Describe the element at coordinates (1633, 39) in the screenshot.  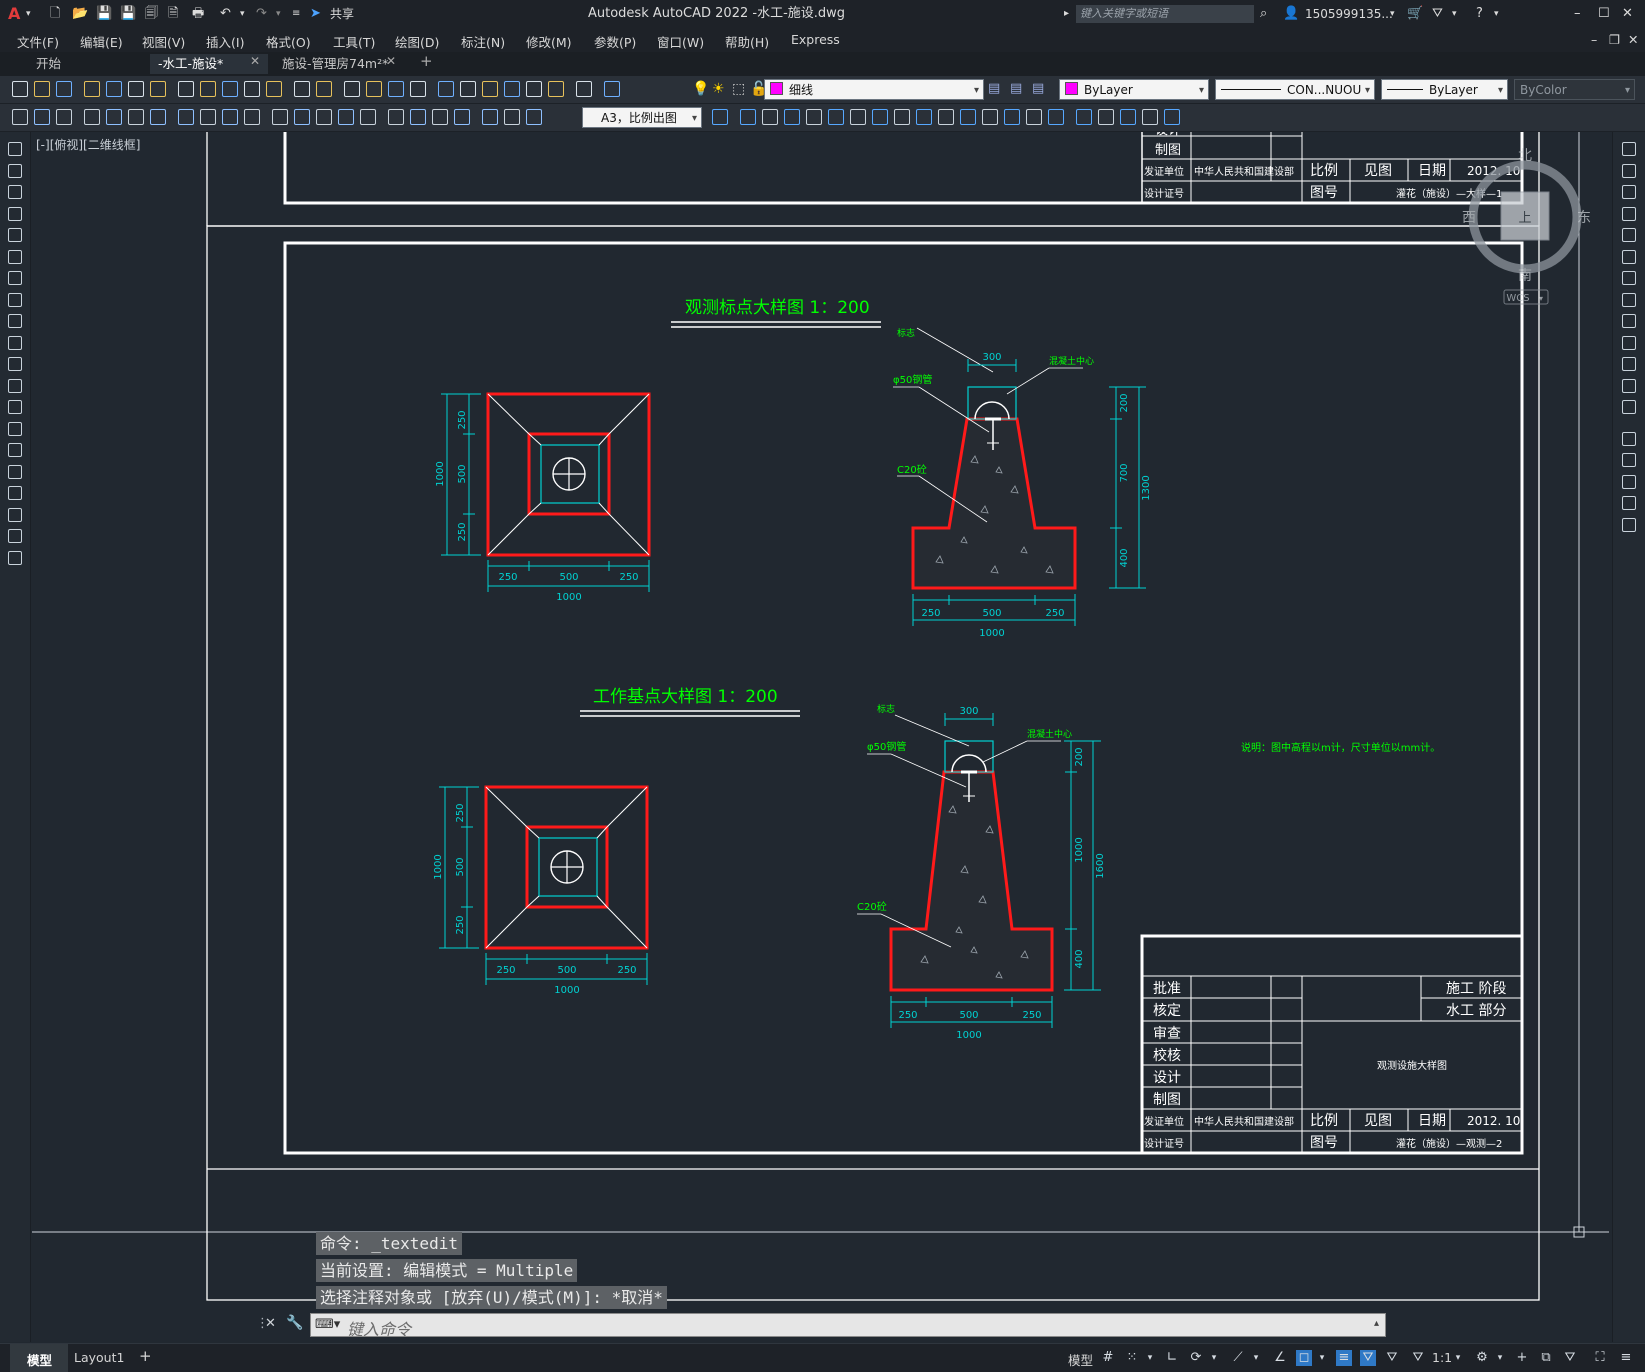
I see `doc-close-icon: ✕` at that location.